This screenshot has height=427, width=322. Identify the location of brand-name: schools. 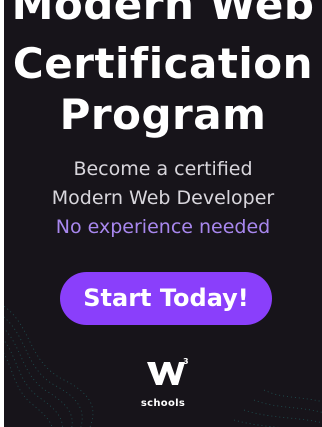
(163, 403).